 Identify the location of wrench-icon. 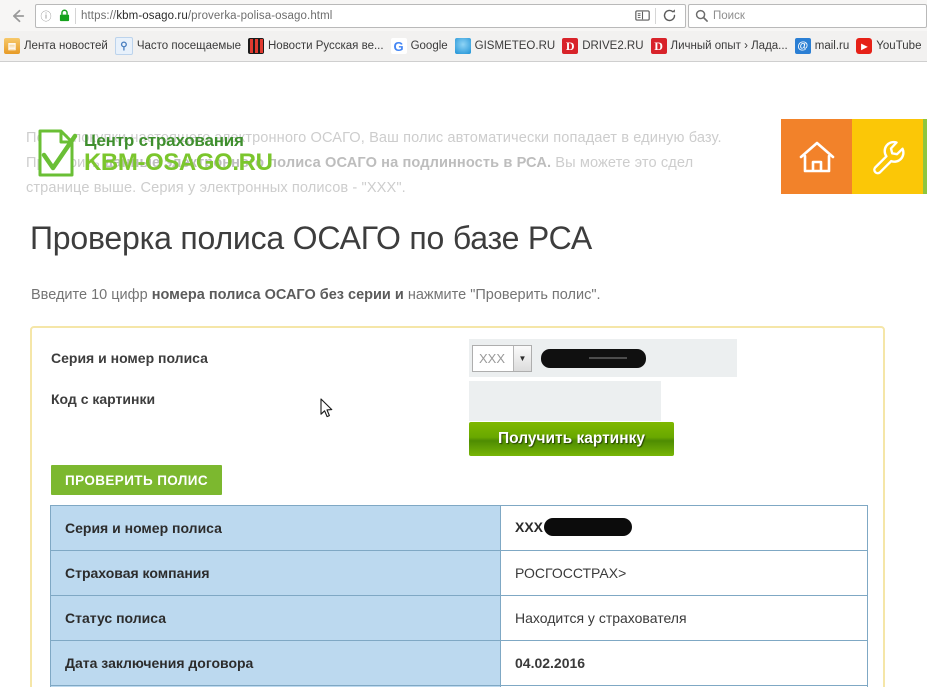
(888, 157).